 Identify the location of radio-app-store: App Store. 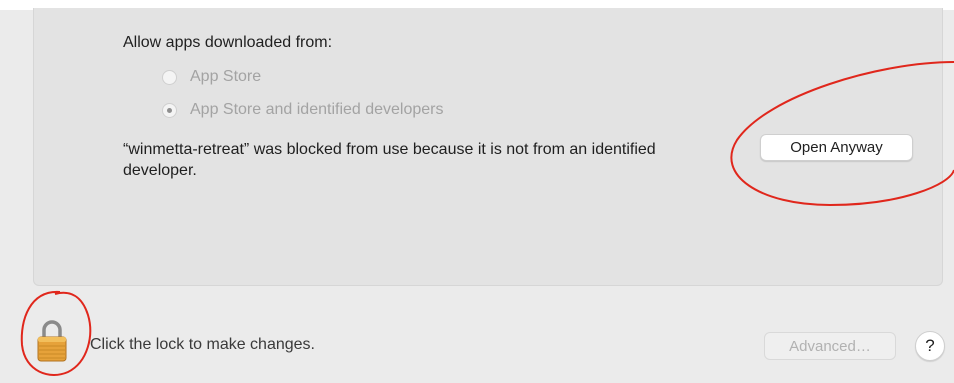
(211, 77).